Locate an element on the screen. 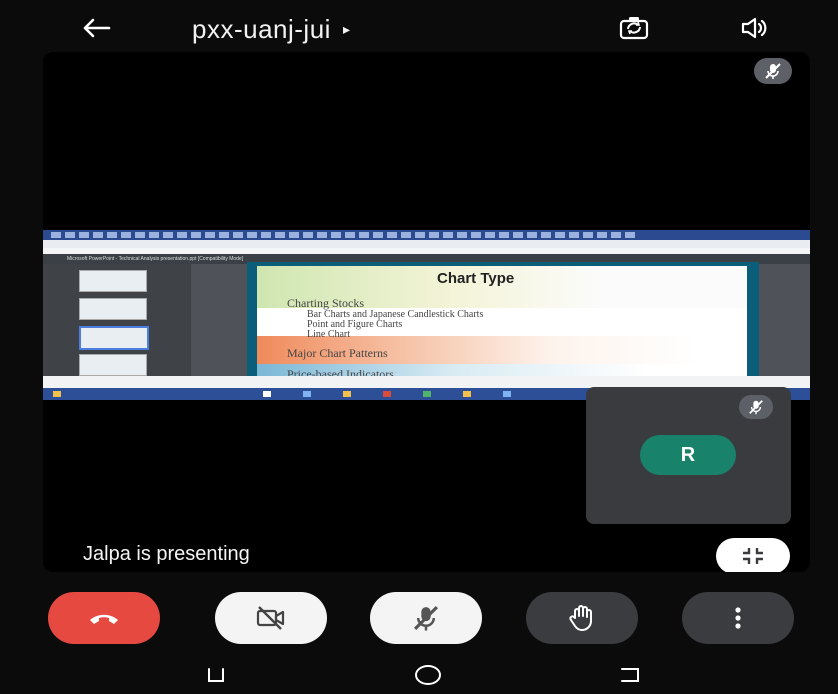  home-icon is located at coordinates (428, 675).